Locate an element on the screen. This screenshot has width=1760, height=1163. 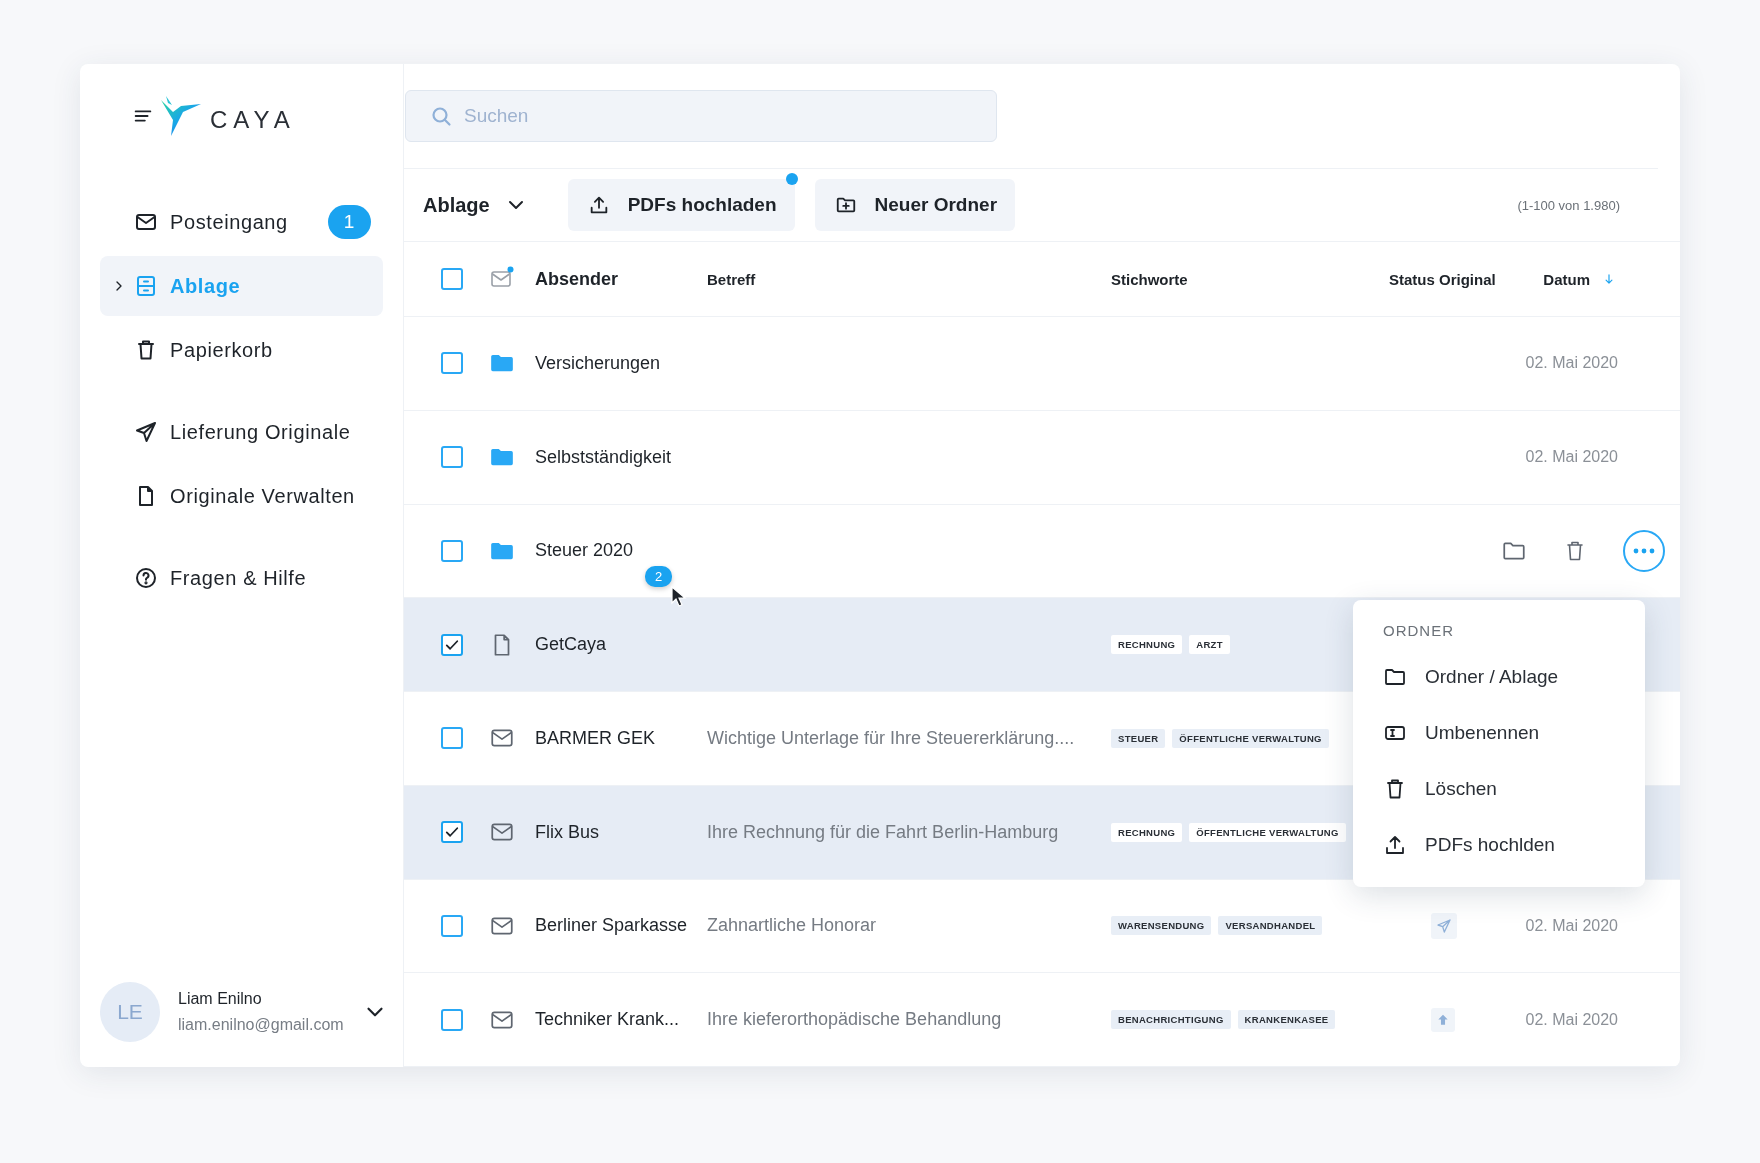
count-badge: 1 is located at coordinates (349, 222).